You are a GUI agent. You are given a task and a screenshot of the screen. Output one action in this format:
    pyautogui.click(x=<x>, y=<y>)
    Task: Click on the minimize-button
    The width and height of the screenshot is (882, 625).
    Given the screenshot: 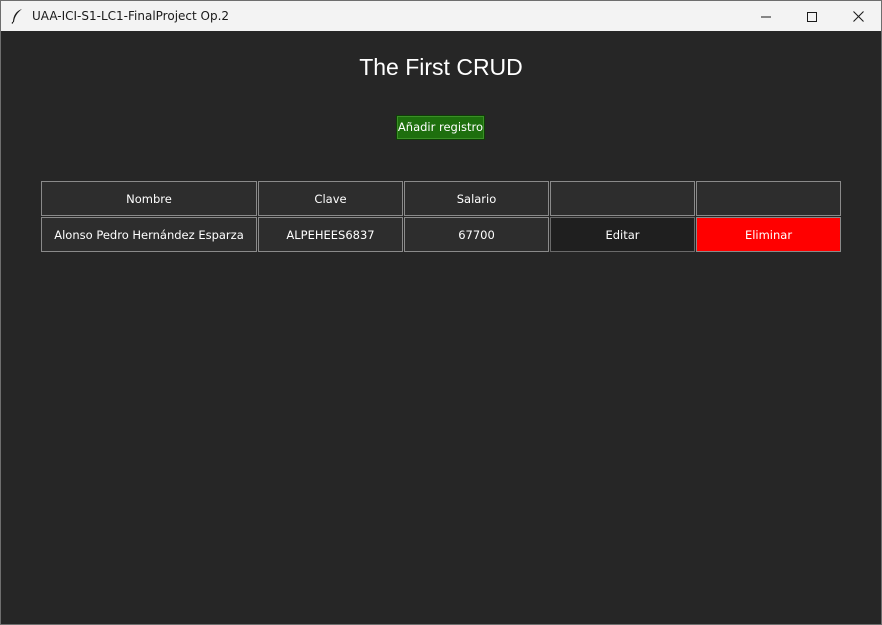 What is the action you would take?
    pyautogui.click(x=766, y=16)
    